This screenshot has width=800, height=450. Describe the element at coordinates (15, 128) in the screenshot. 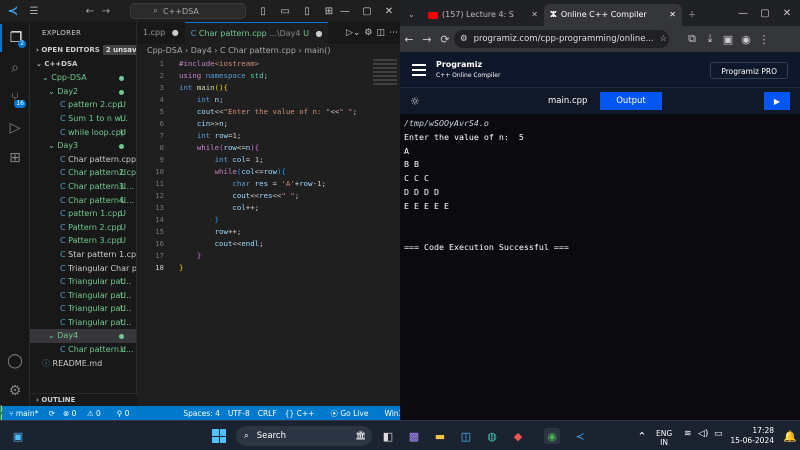

I see `run-debug-icon: ▷` at that location.